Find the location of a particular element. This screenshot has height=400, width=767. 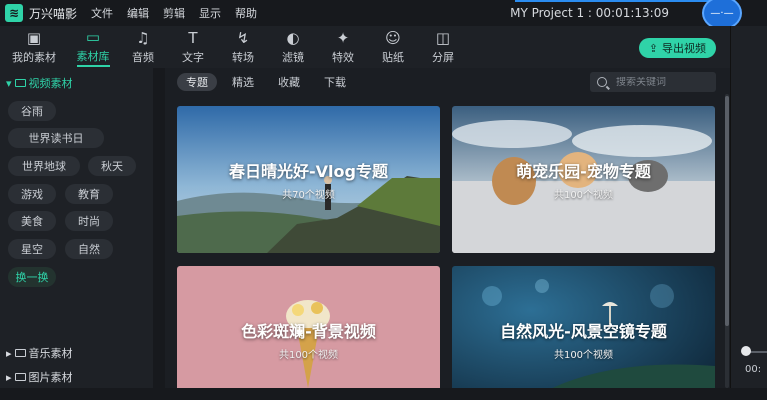

menu-help: 帮助 is located at coordinates (246, 13).